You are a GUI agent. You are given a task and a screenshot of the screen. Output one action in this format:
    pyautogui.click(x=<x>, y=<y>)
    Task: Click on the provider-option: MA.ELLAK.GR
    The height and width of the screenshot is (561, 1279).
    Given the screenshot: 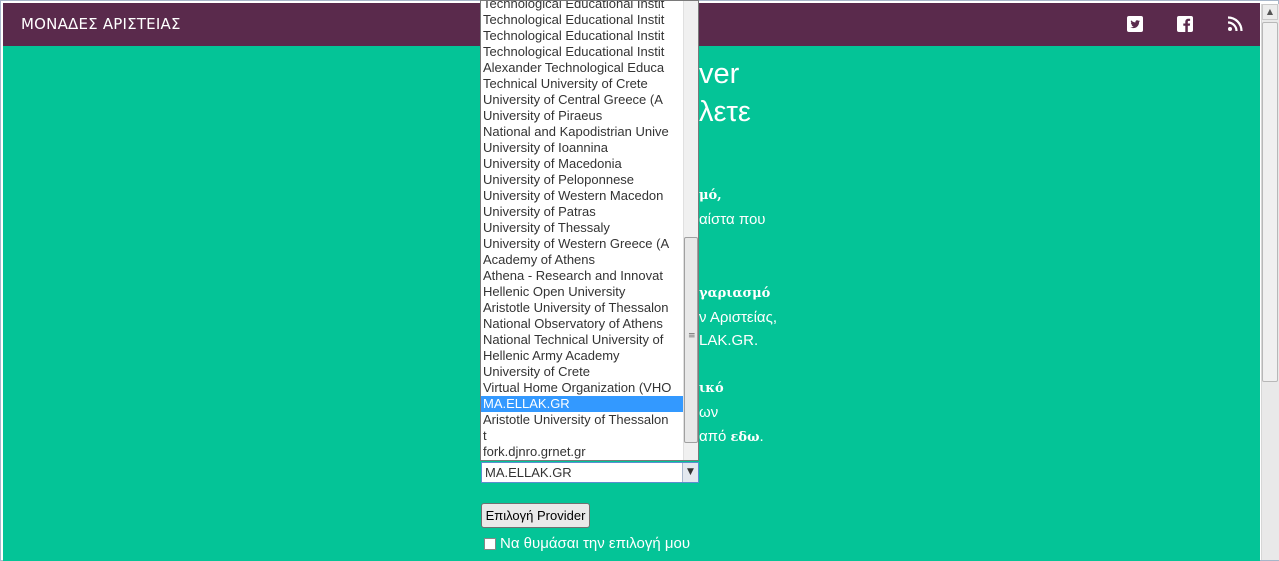 What is the action you would take?
    pyautogui.click(x=582, y=404)
    